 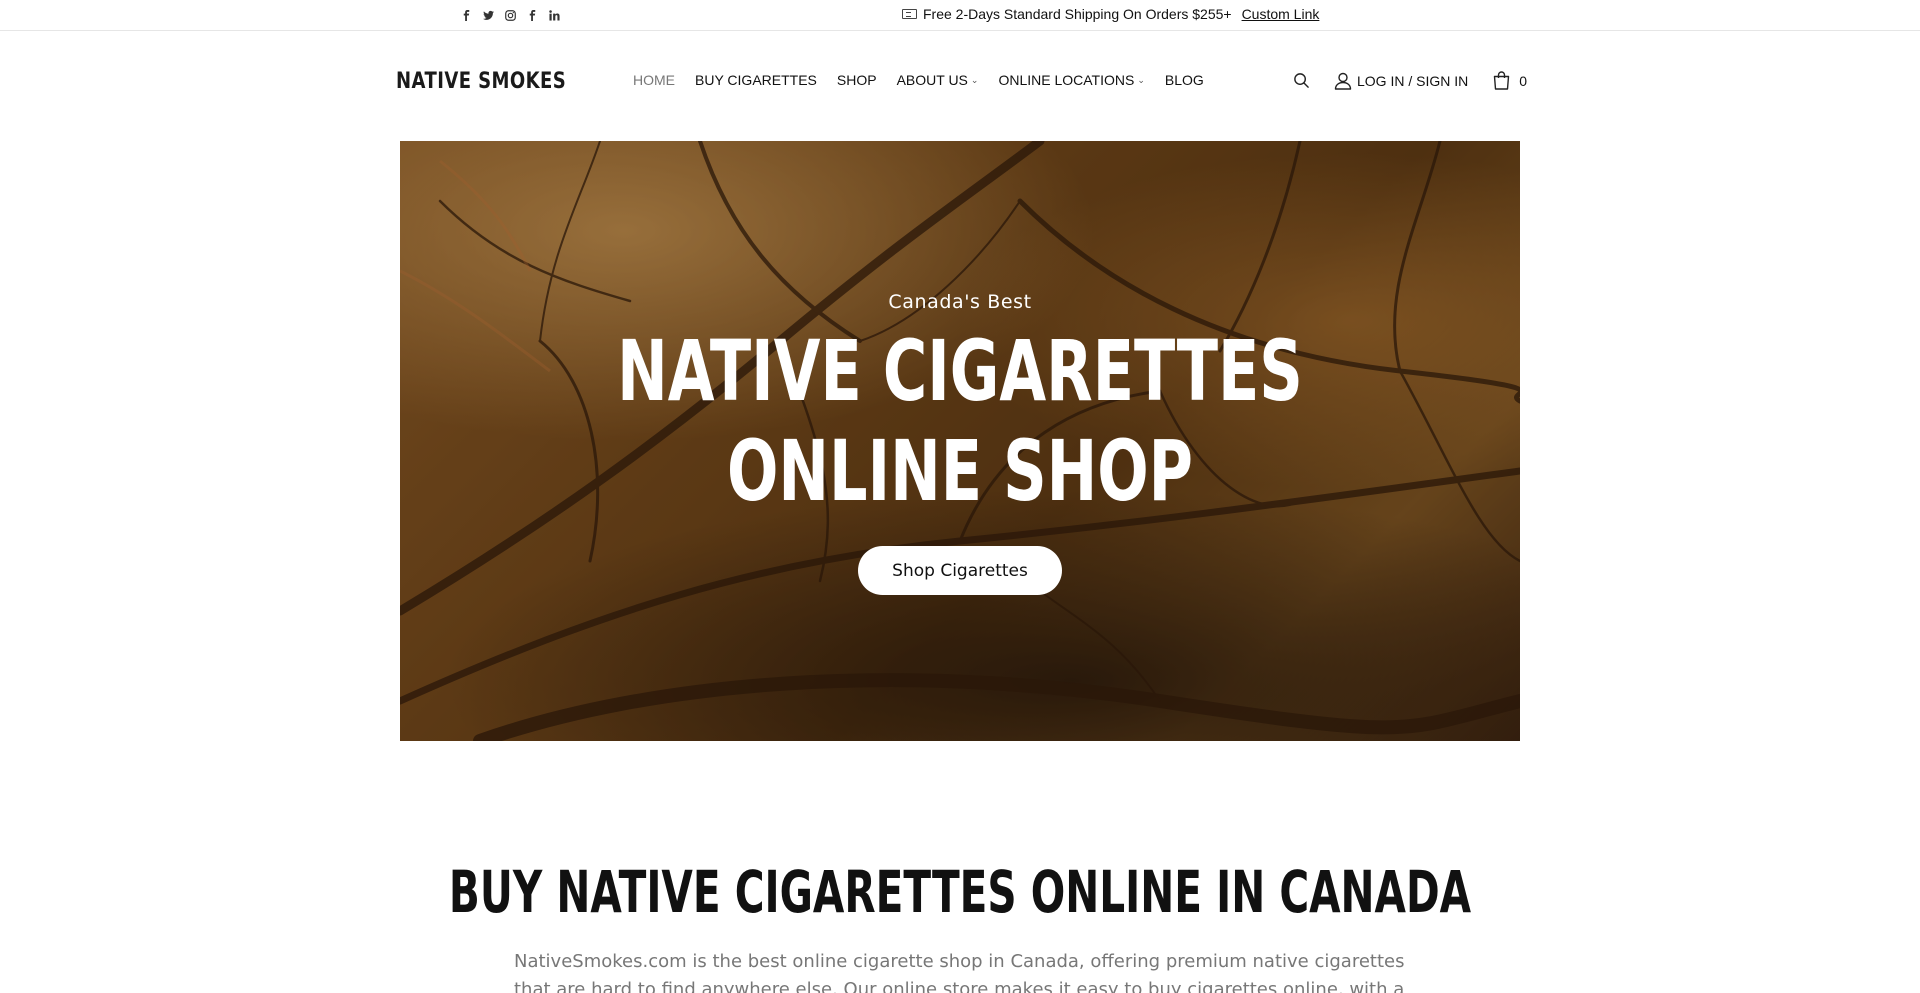 I want to click on nav-item-home: HOME, so click(x=654, y=80).